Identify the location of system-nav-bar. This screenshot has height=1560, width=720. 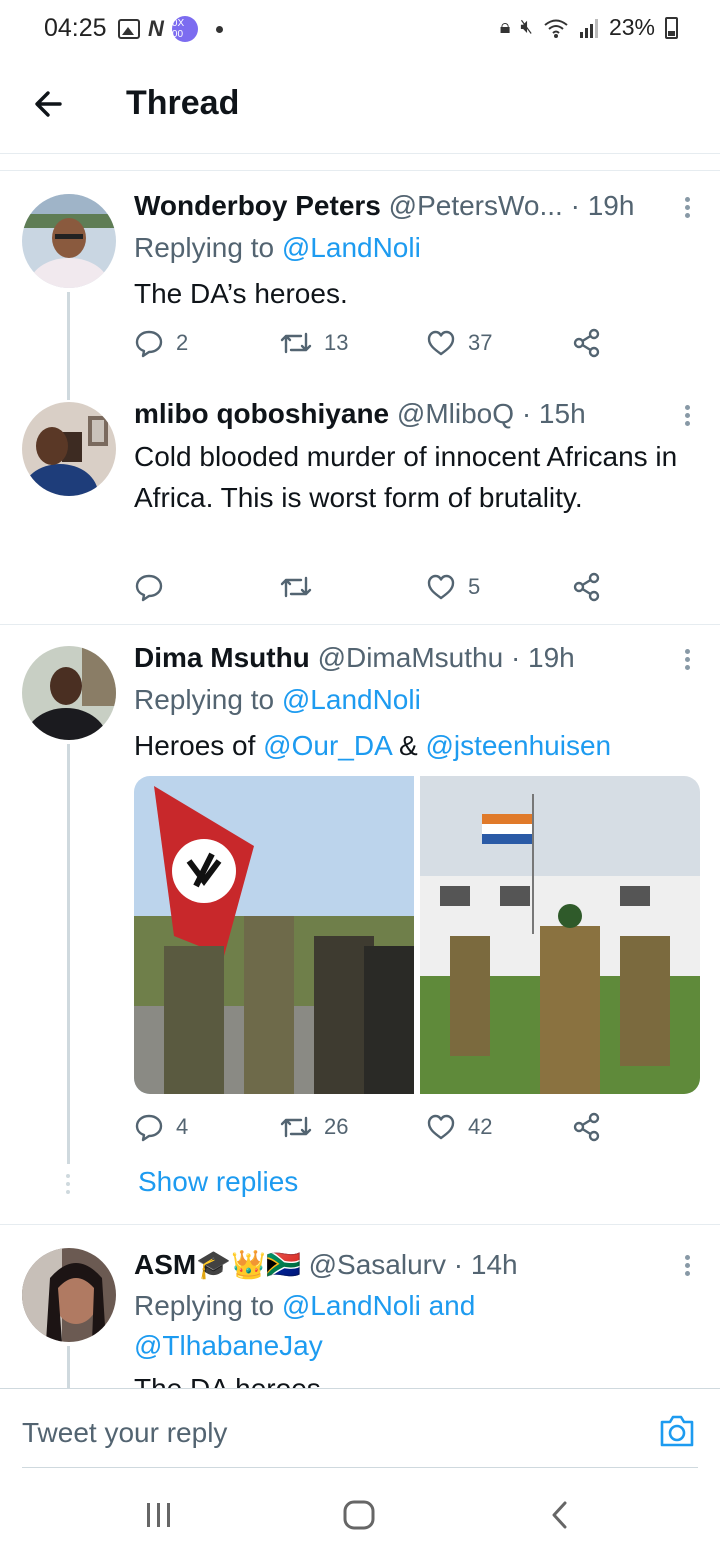
(360, 1515).